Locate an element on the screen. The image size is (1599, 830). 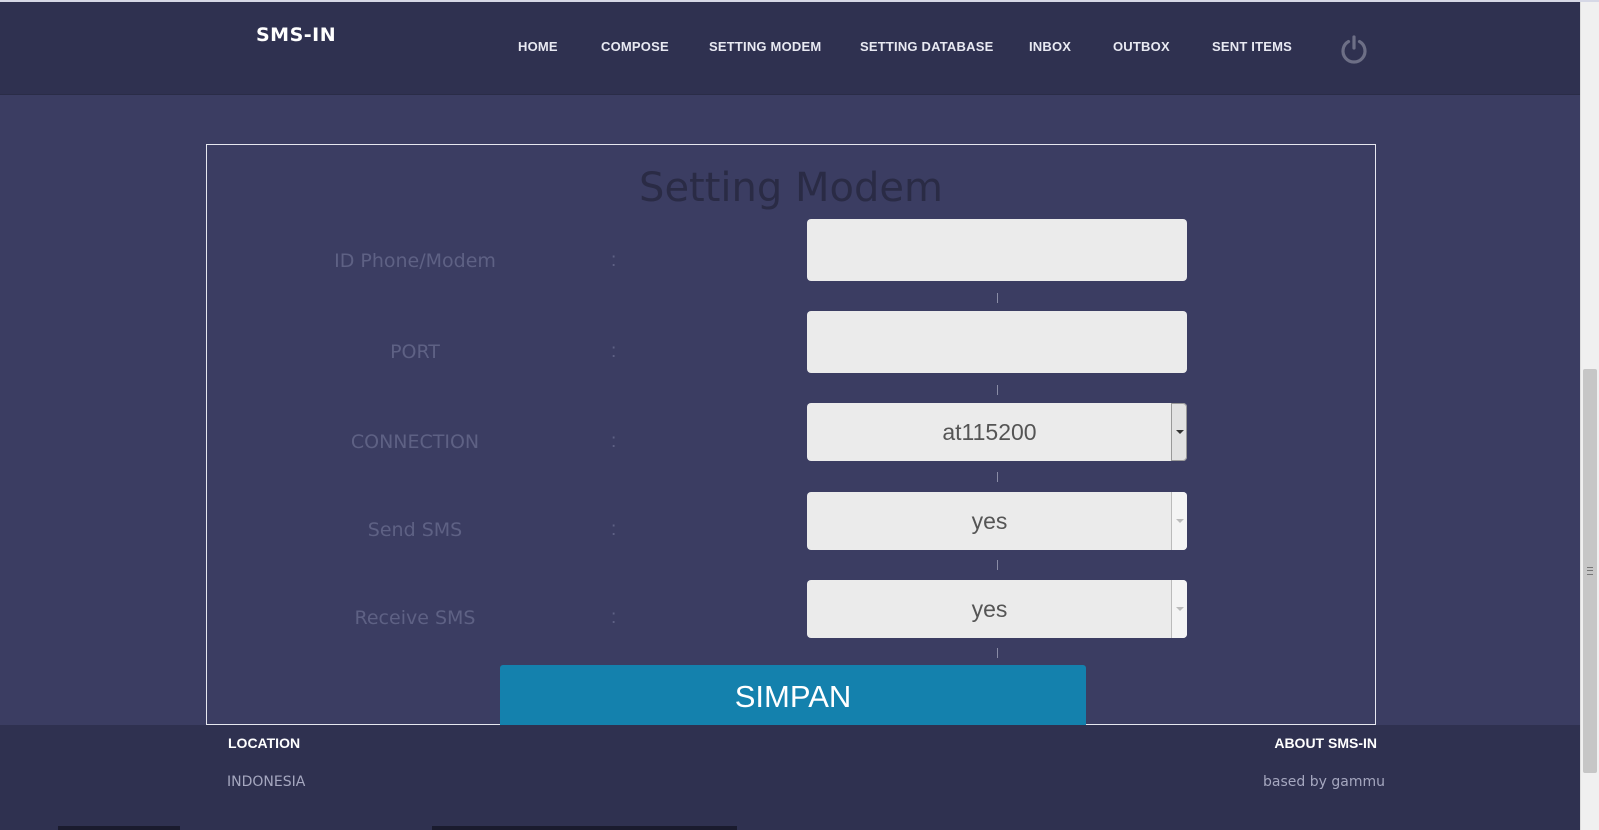
port-label: PORT is located at coordinates (415, 352).